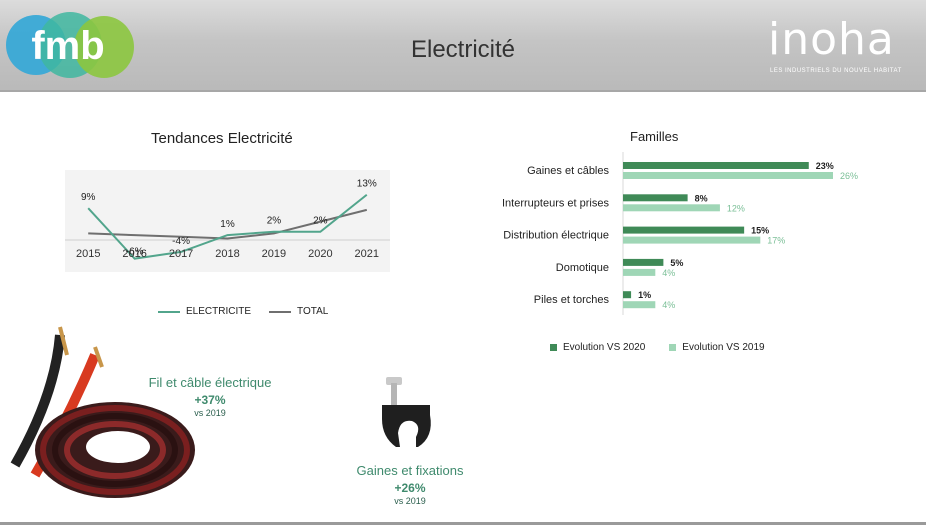 The image size is (926, 525). What do you see at coordinates (849, 176) in the screenshot?
I see `bar-value-label: 26%` at bounding box center [849, 176].